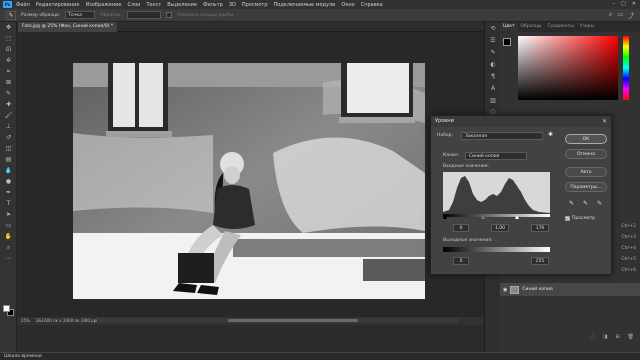 Image resolution: width=640 pixels, height=360 pixels. I want to click on tab-gradients: Градиенты, so click(561, 27).